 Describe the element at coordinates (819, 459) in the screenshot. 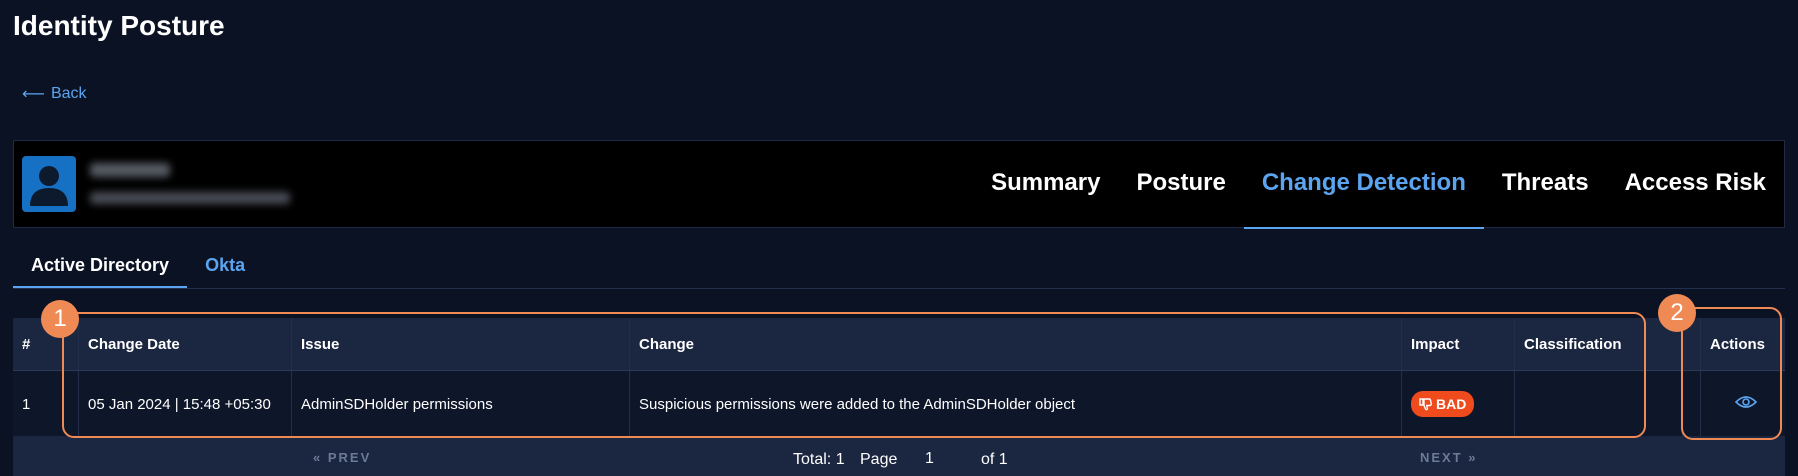

I see `total-count: Total: 1` at that location.